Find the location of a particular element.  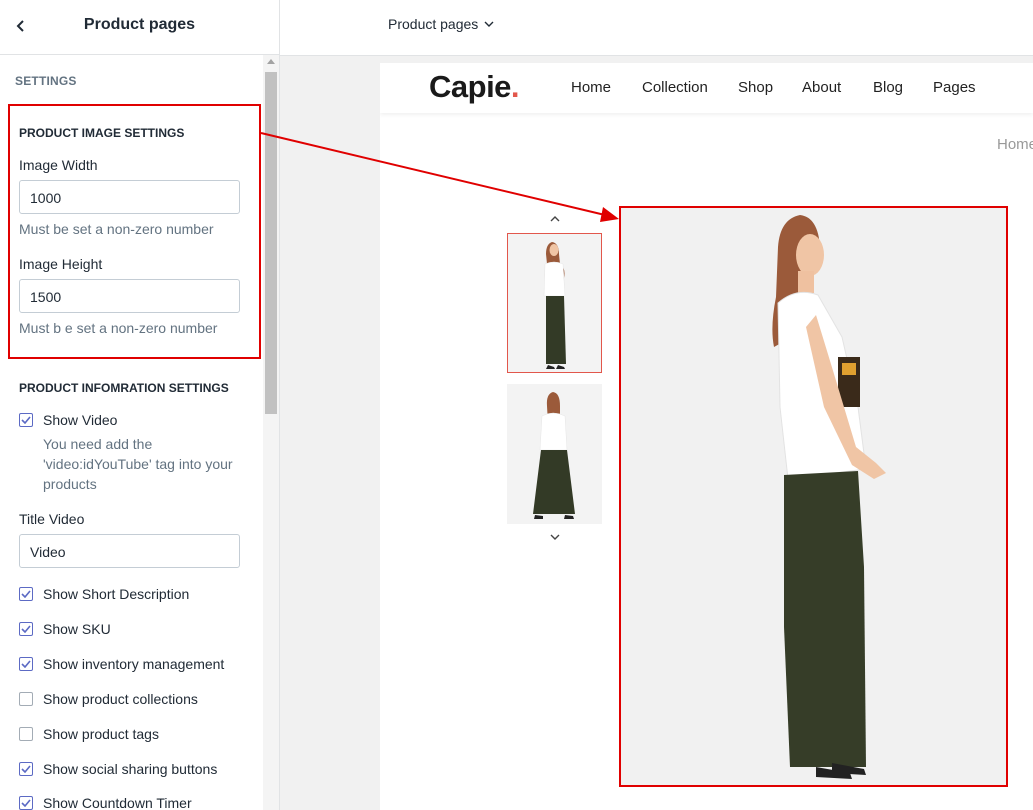

option-label: Show product tags is located at coordinates (101, 734).